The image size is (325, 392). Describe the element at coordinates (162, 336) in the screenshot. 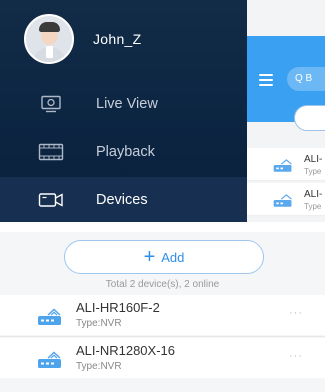

I see `row-divider` at that location.